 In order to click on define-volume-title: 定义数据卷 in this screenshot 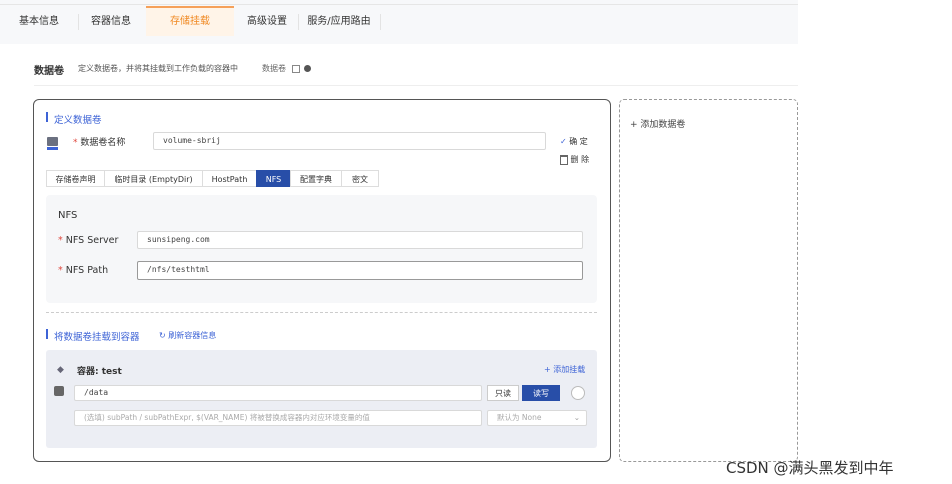, I will do `click(78, 120)`.